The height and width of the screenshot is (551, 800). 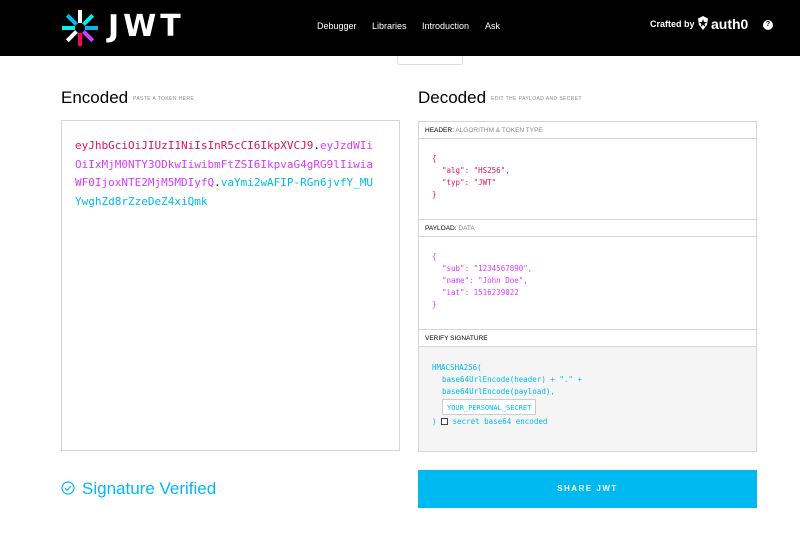 What do you see at coordinates (672, 24) in the screenshot?
I see `crafted-by-label: Crafted by` at bounding box center [672, 24].